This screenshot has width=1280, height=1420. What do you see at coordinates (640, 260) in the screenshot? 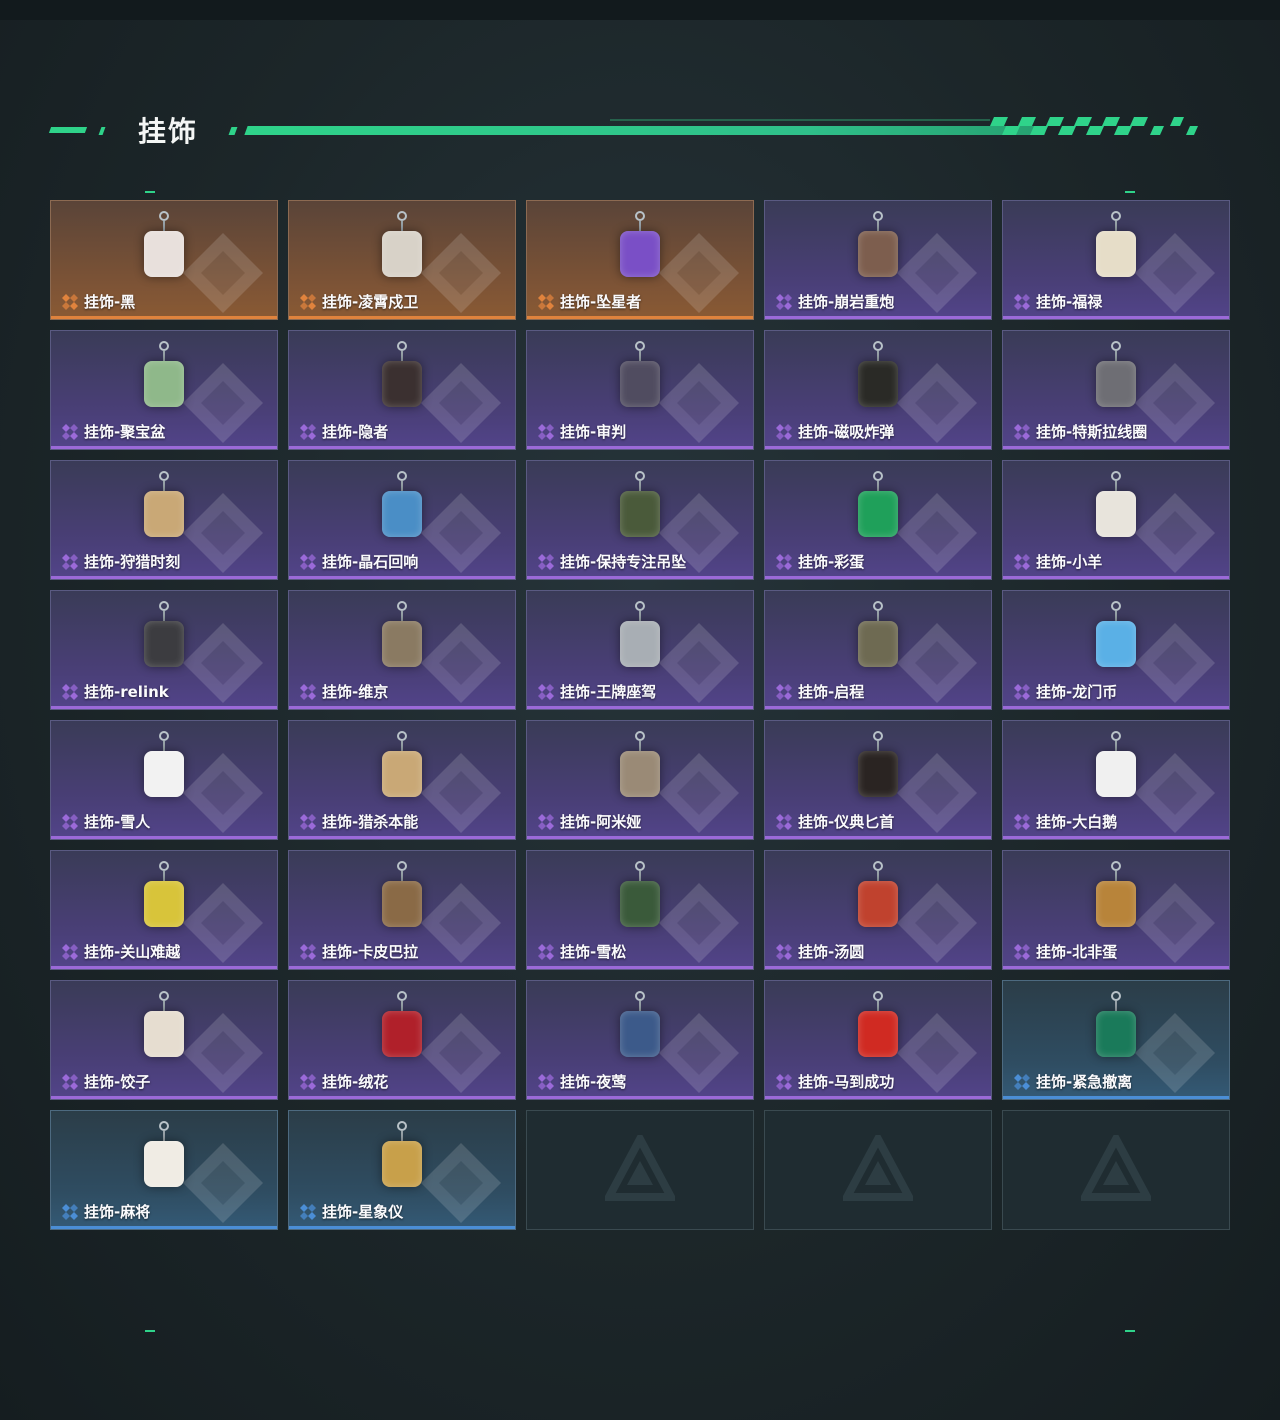
I see `charm-card: 挂饰-坠星者` at bounding box center [640, 260].